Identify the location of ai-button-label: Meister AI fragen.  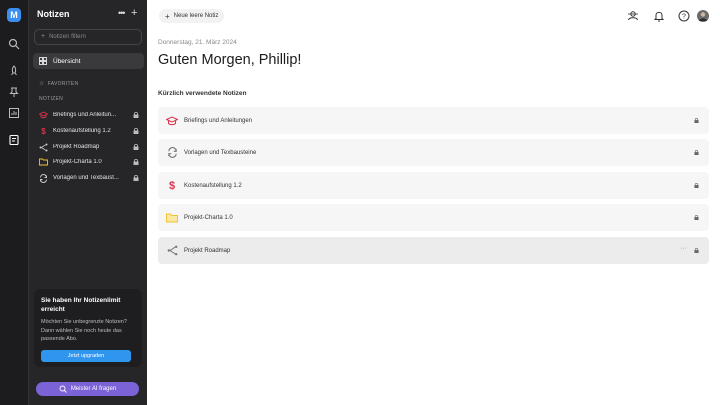
(93, 389).